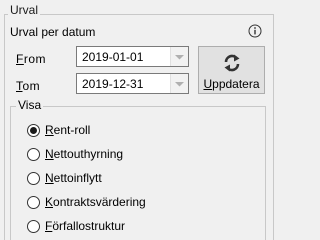 The height and width of the screenshot is (240, 320). I want to click on update-button: Uppdatera, so click(231, 70).